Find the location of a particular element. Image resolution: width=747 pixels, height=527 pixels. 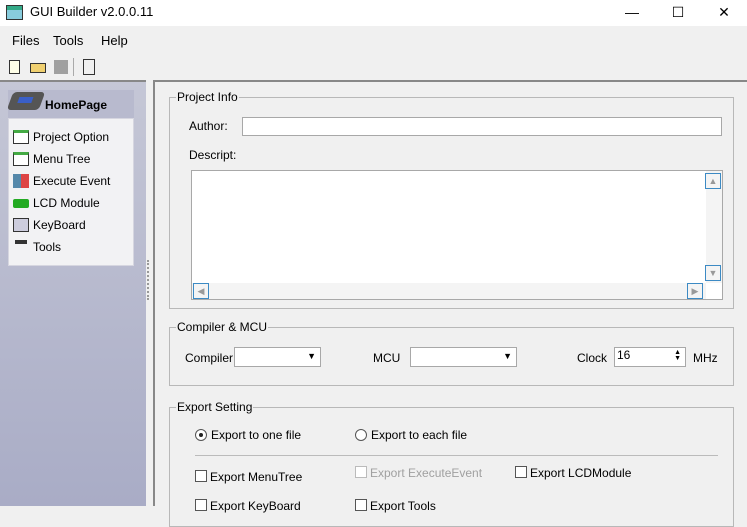

close-button: ✕ is located at coordinates (724, 13).